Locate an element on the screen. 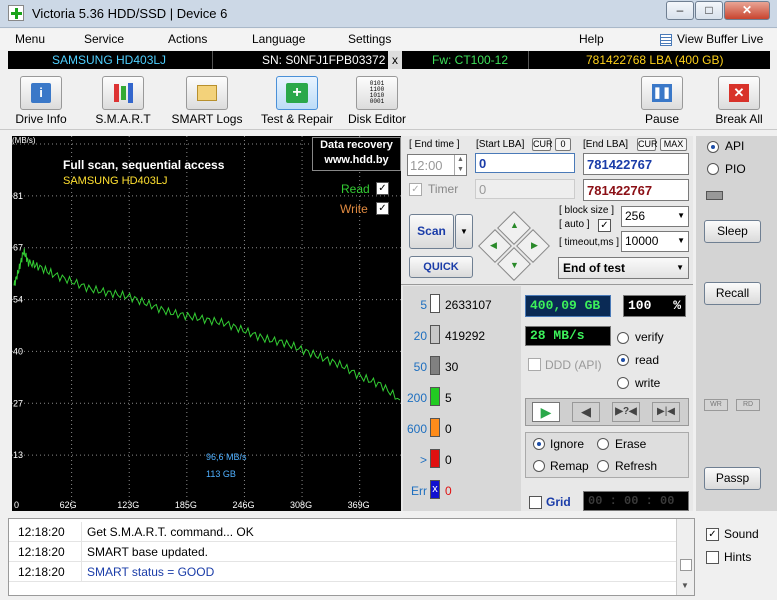  graph-subtitle: SAMSUNG HD403LJ is located at coordinates (115, 181).